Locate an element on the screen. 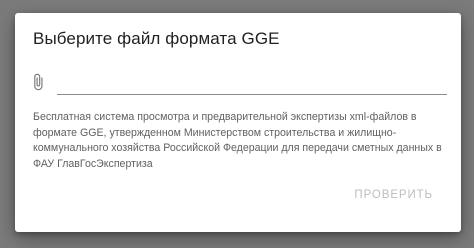 This screenshot has width=474, height=248. check-button: ПРОВЕРИТЬ is located at coordinates (393, 195).